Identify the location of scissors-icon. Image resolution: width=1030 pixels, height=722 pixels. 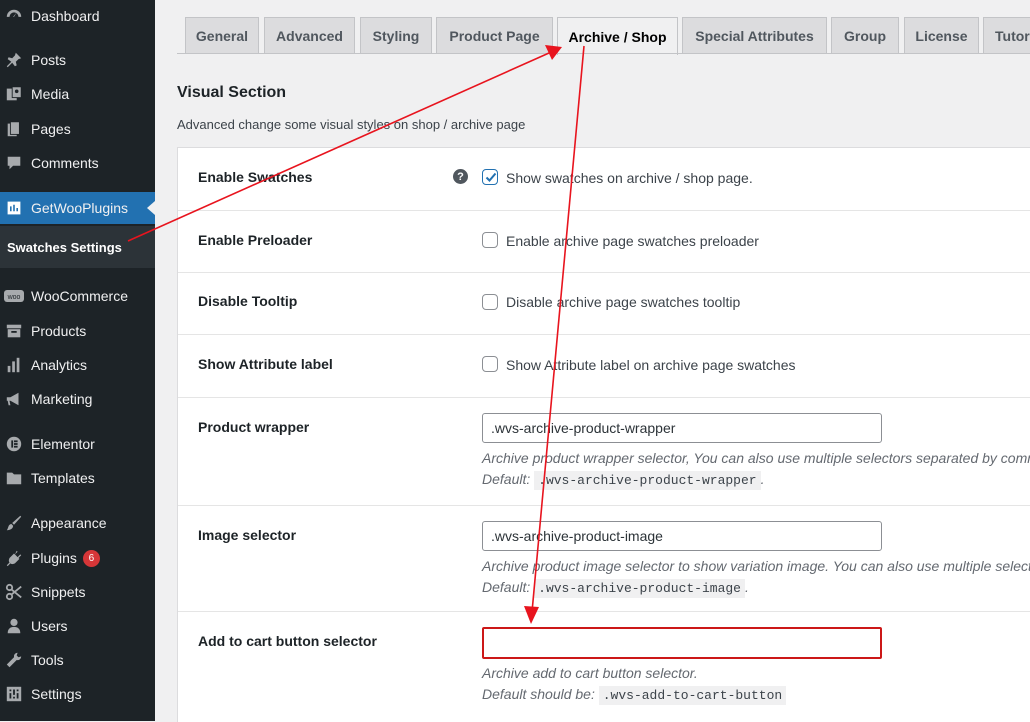
(14, 592).